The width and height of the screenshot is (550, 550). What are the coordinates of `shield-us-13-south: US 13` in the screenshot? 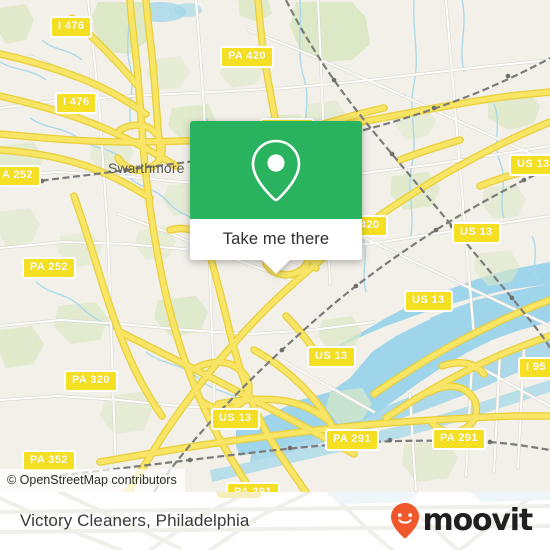 It's located at (235, 419).